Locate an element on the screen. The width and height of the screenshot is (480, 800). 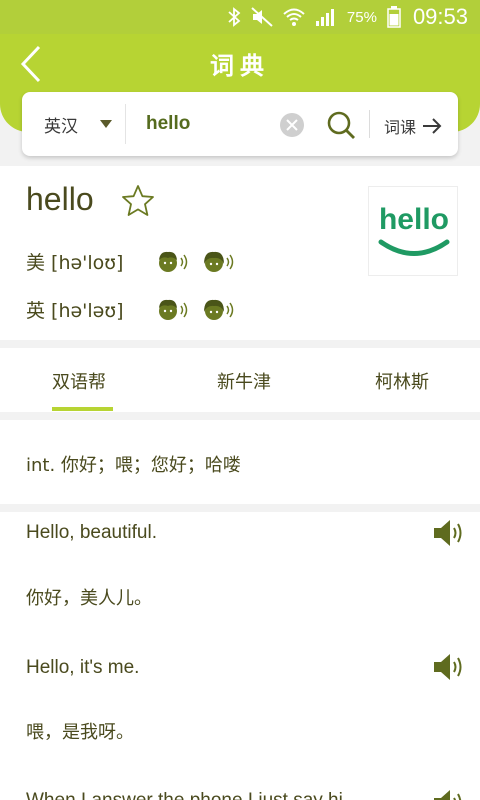
search-bar: 英汉 hello 词课 is located at coordinates (240, 124).